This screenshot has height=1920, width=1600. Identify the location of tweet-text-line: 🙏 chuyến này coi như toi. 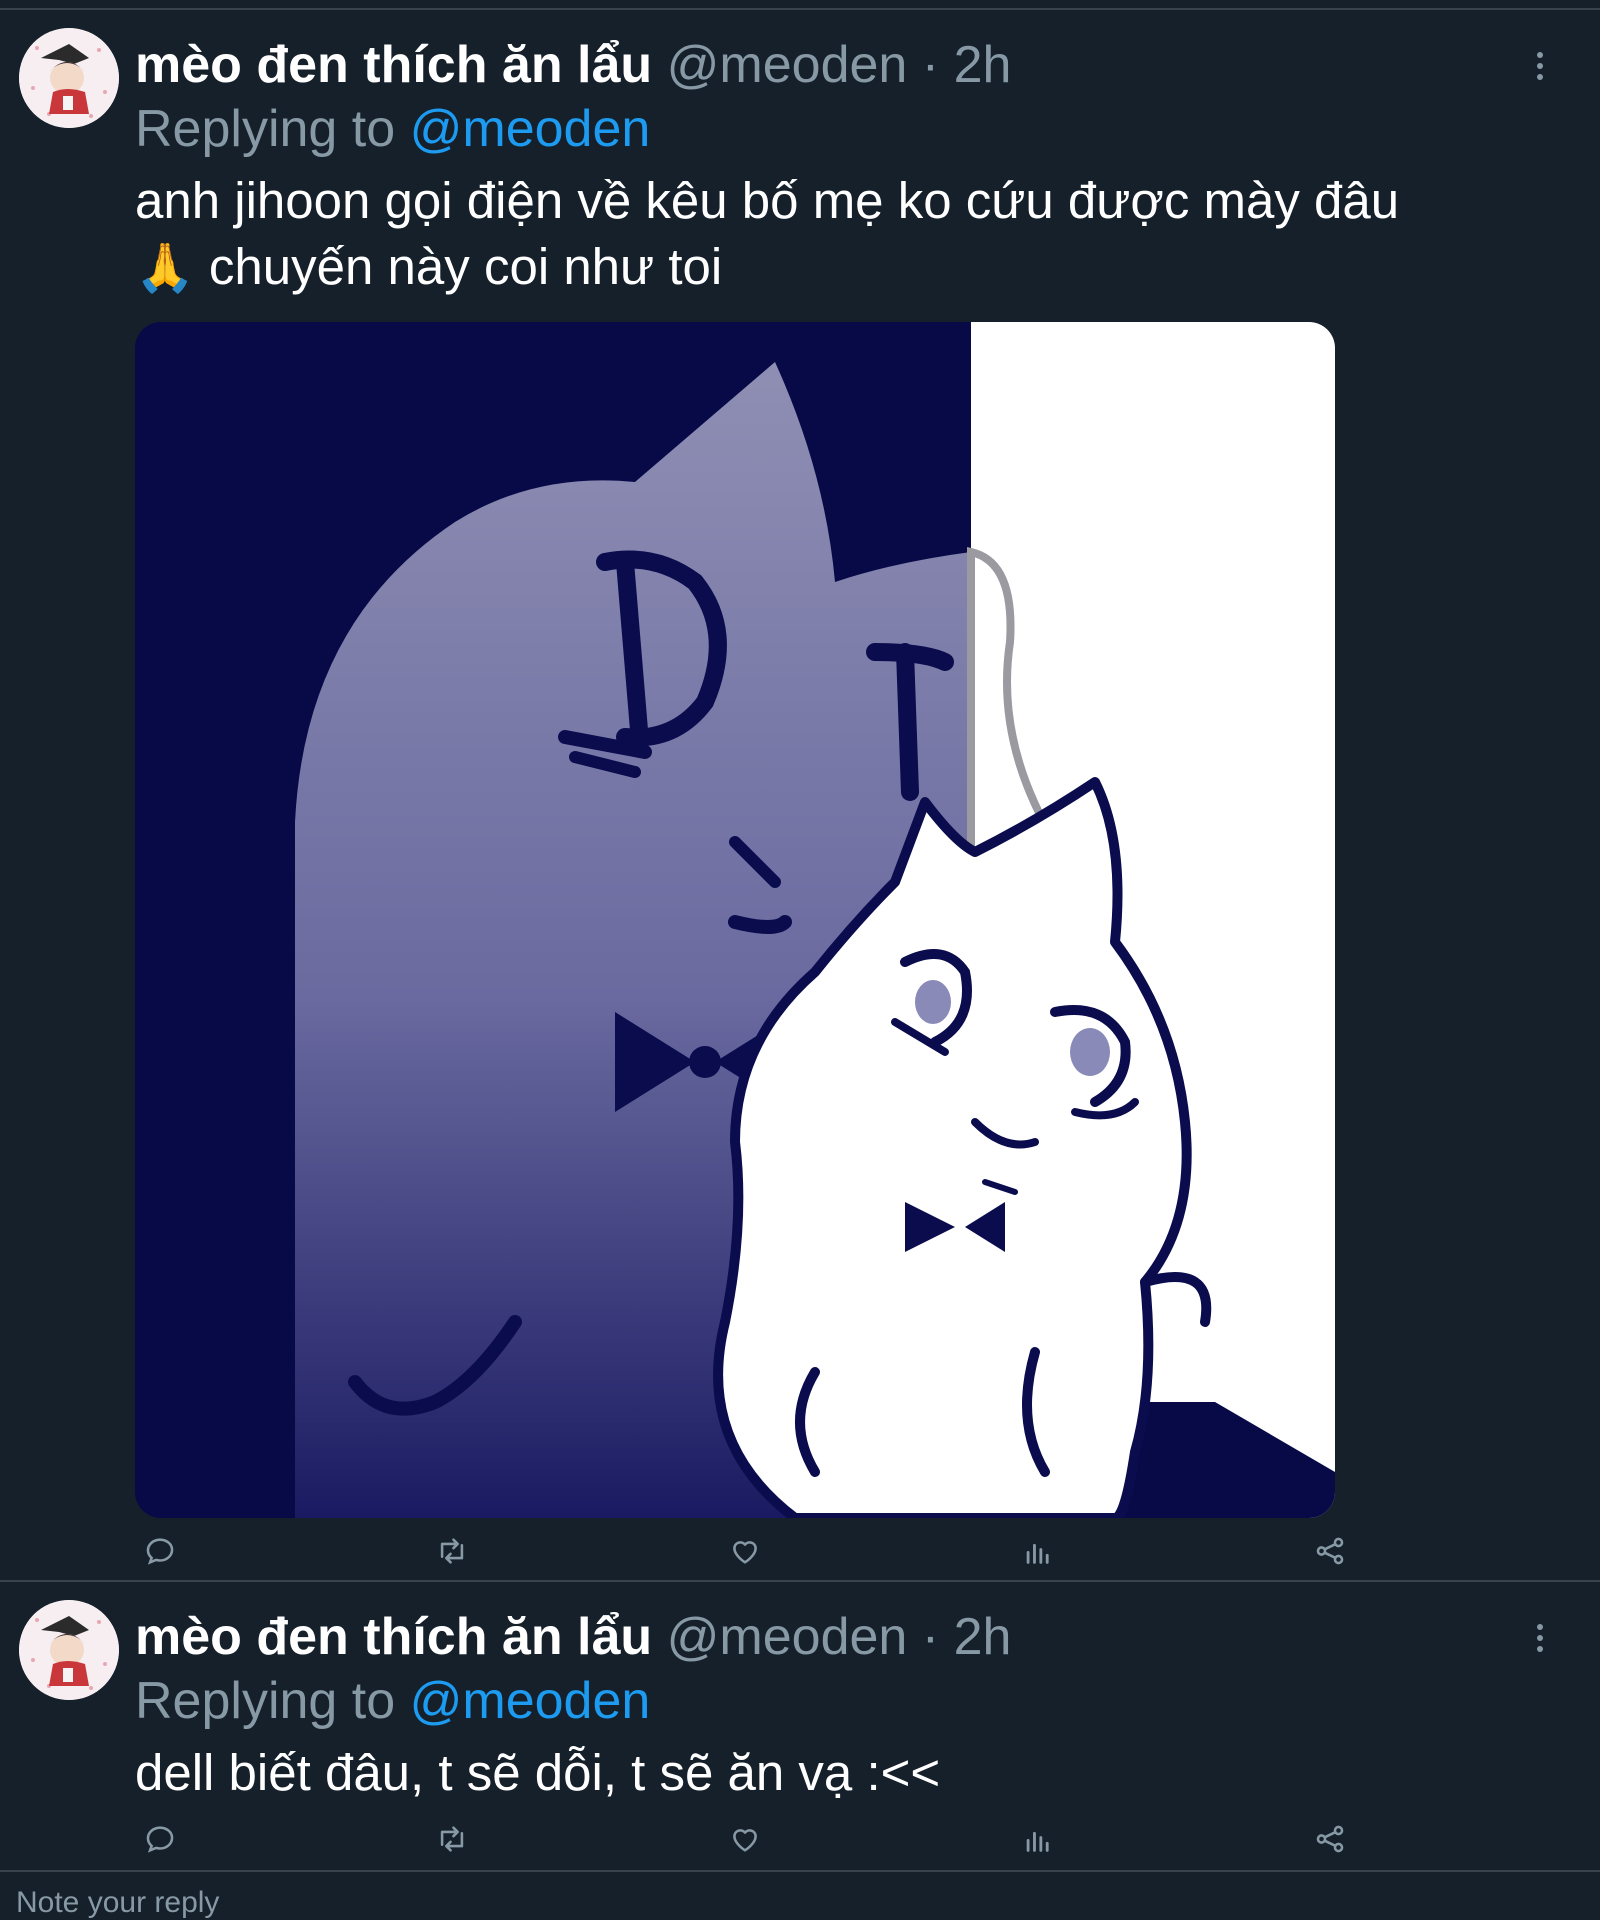
(845, 268).